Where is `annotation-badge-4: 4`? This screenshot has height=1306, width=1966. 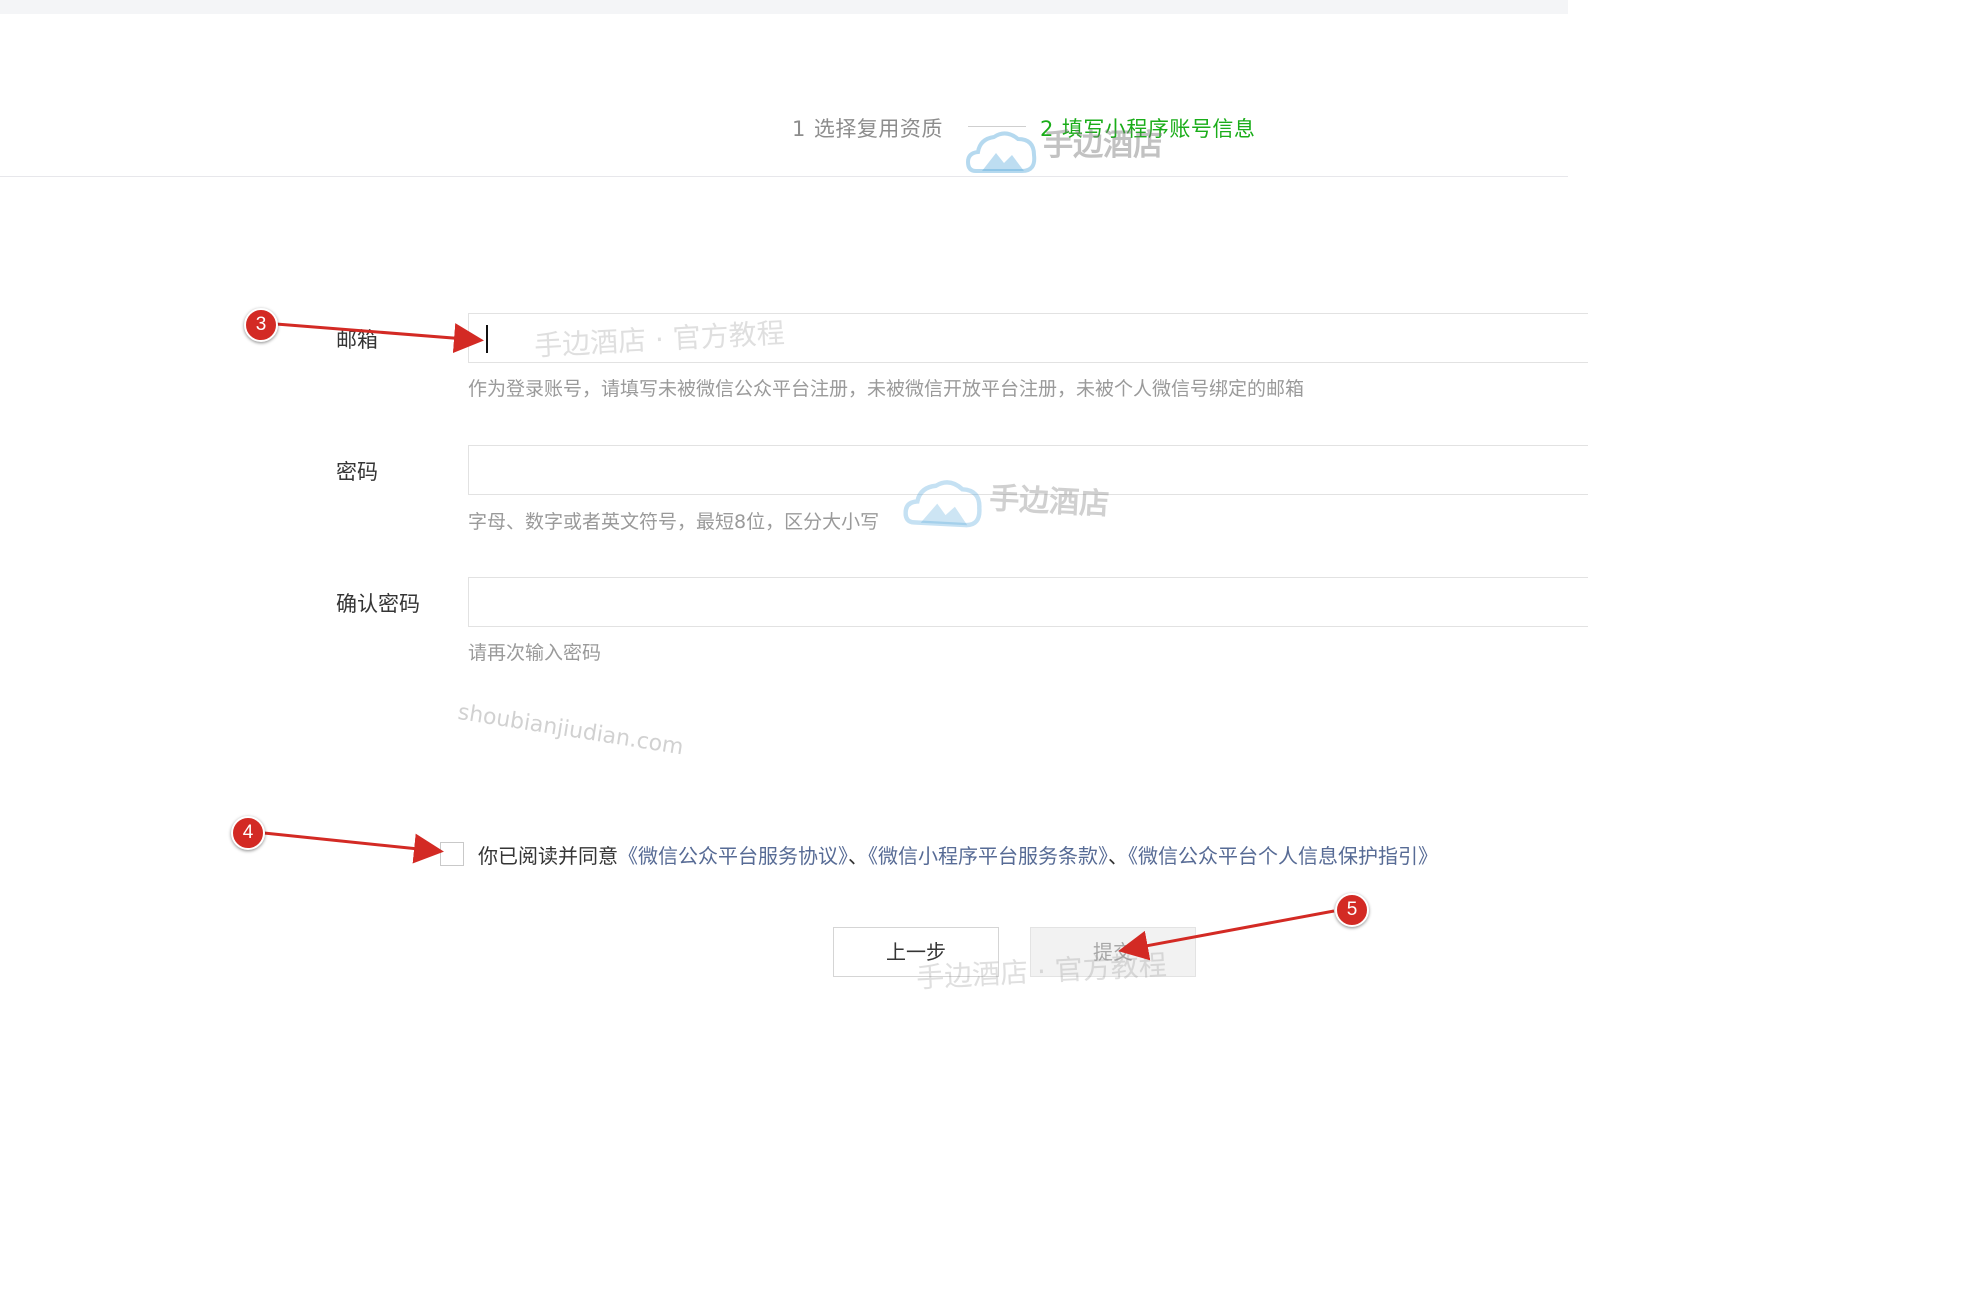 annotation-badge-4: 4 is located at coordinates (248, 833).